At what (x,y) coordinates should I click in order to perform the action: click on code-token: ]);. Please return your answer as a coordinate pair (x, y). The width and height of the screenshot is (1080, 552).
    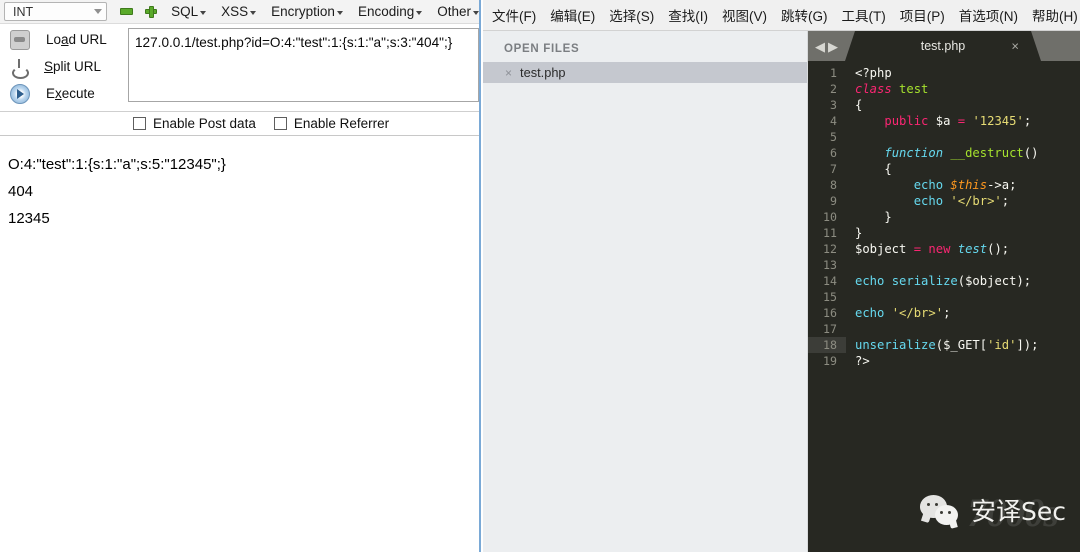
    Looking at the image, I should click on (1027, 345).